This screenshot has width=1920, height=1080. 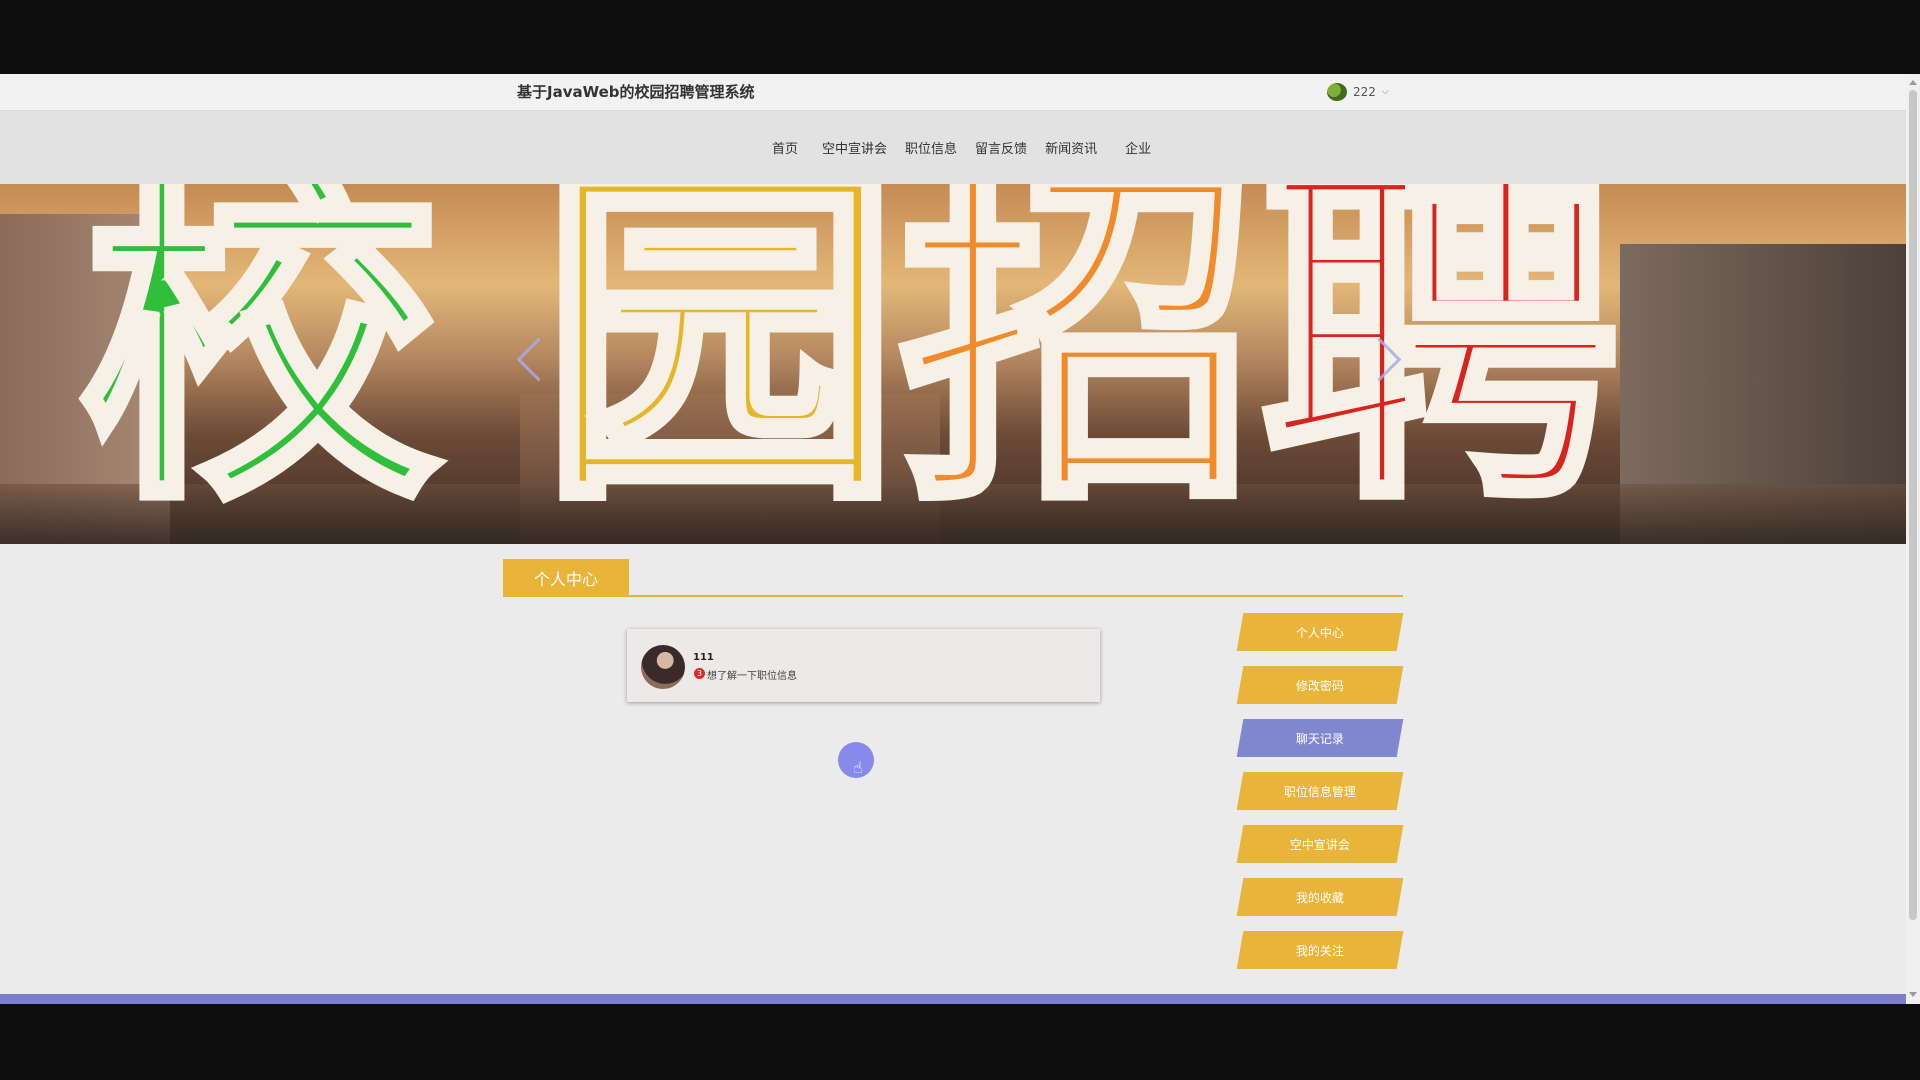 I want to click on user-name: 222, so click(x=1364, y=92).